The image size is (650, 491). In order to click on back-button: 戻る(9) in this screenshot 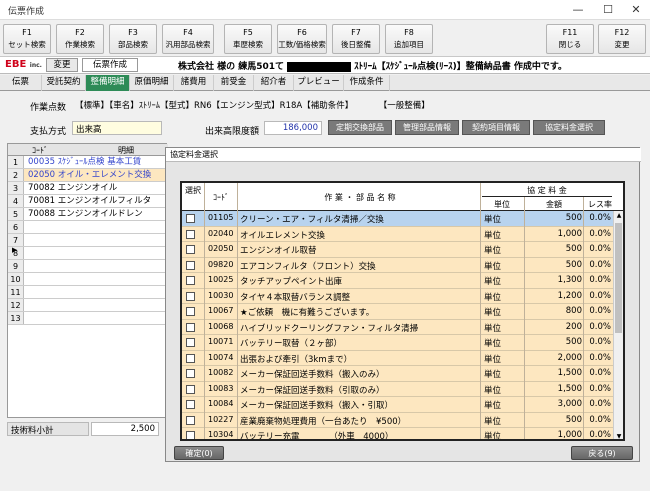, I will do `click(602, 453)`.